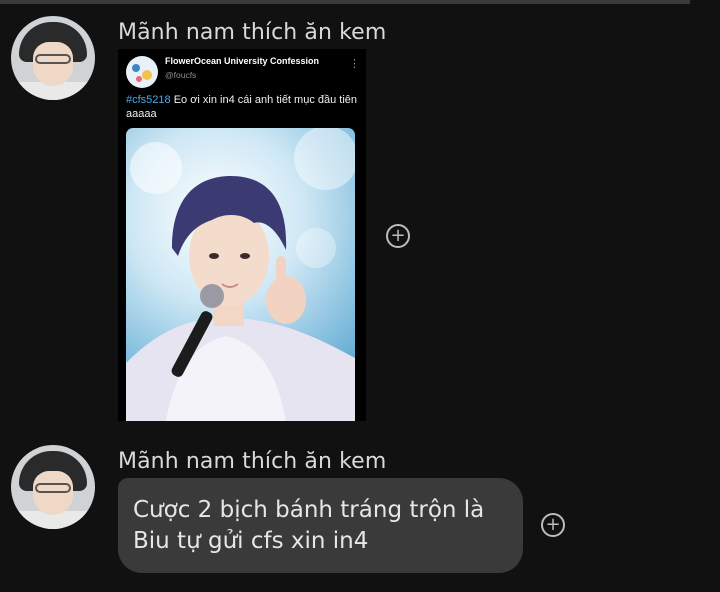 The width and height of the screenshot is (720, 592). Describe the element at coordinates (345, 2) in the screenshot. I see `top-divider` at that location.